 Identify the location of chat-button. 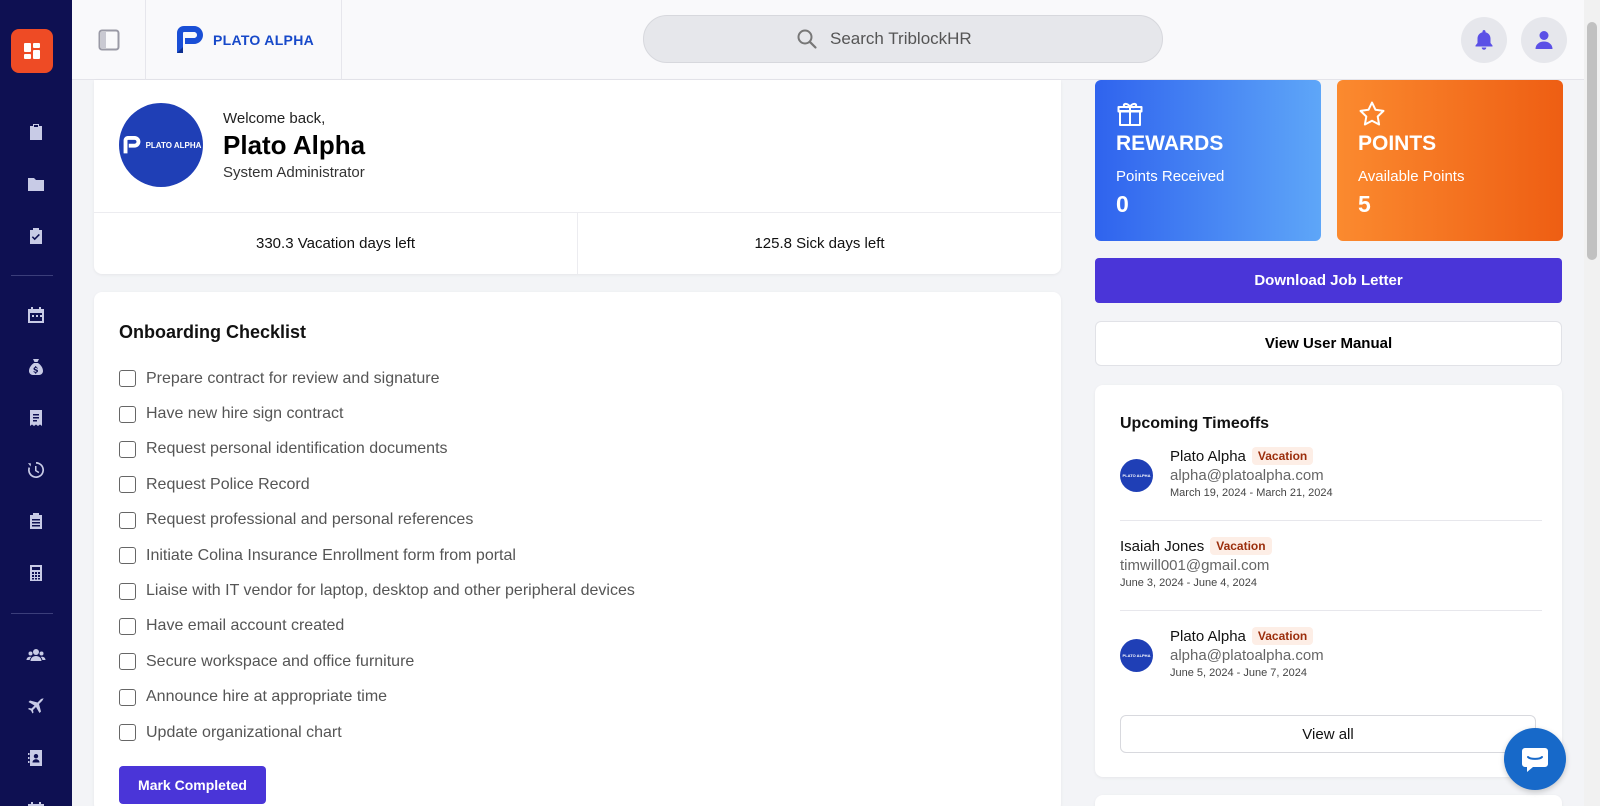
(1535, 759).